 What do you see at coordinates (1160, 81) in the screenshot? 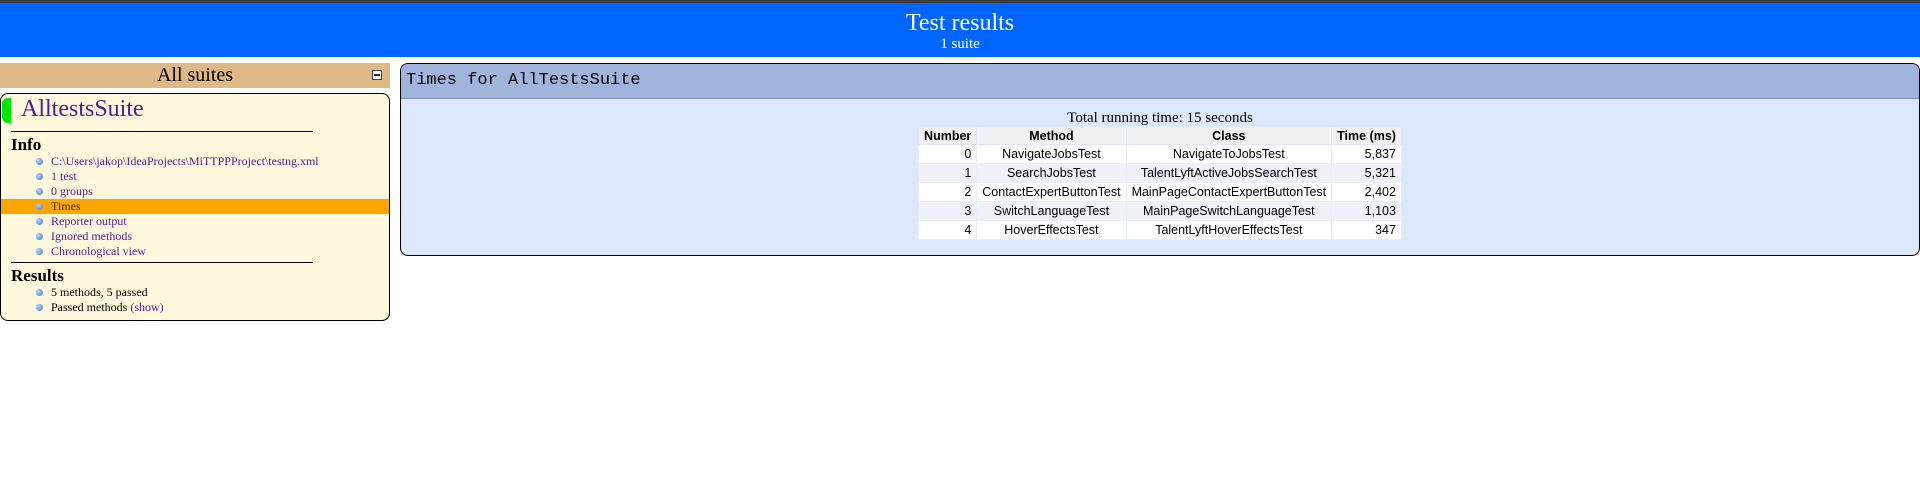
I see `times-panel-title: Times for AllTestsSuite` at bounding box center [1160, 81].